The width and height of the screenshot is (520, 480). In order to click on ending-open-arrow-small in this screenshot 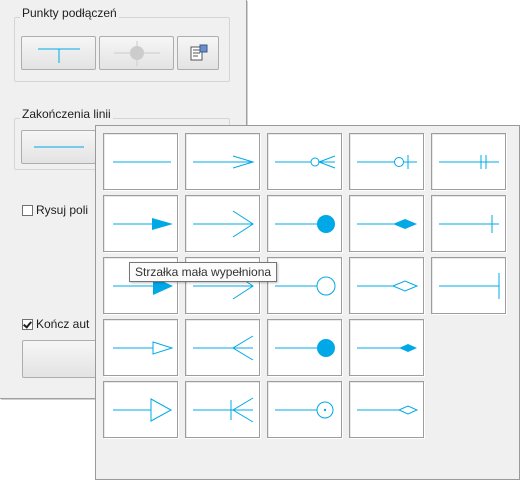, I will do `click(222, 161)`.